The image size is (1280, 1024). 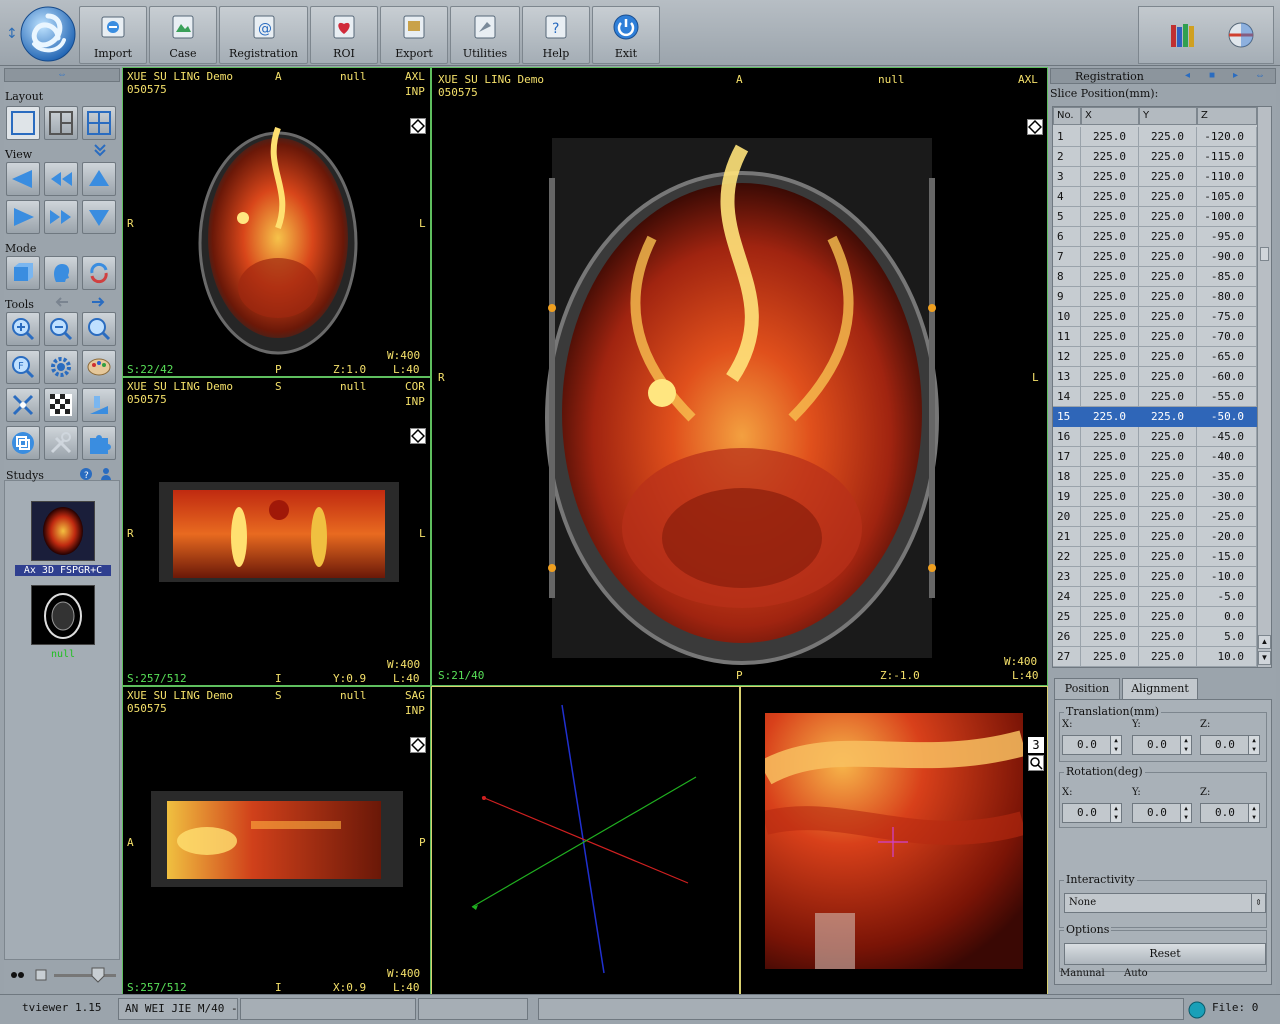 I want to click on zoom-slider, so click(x=63, y=976).